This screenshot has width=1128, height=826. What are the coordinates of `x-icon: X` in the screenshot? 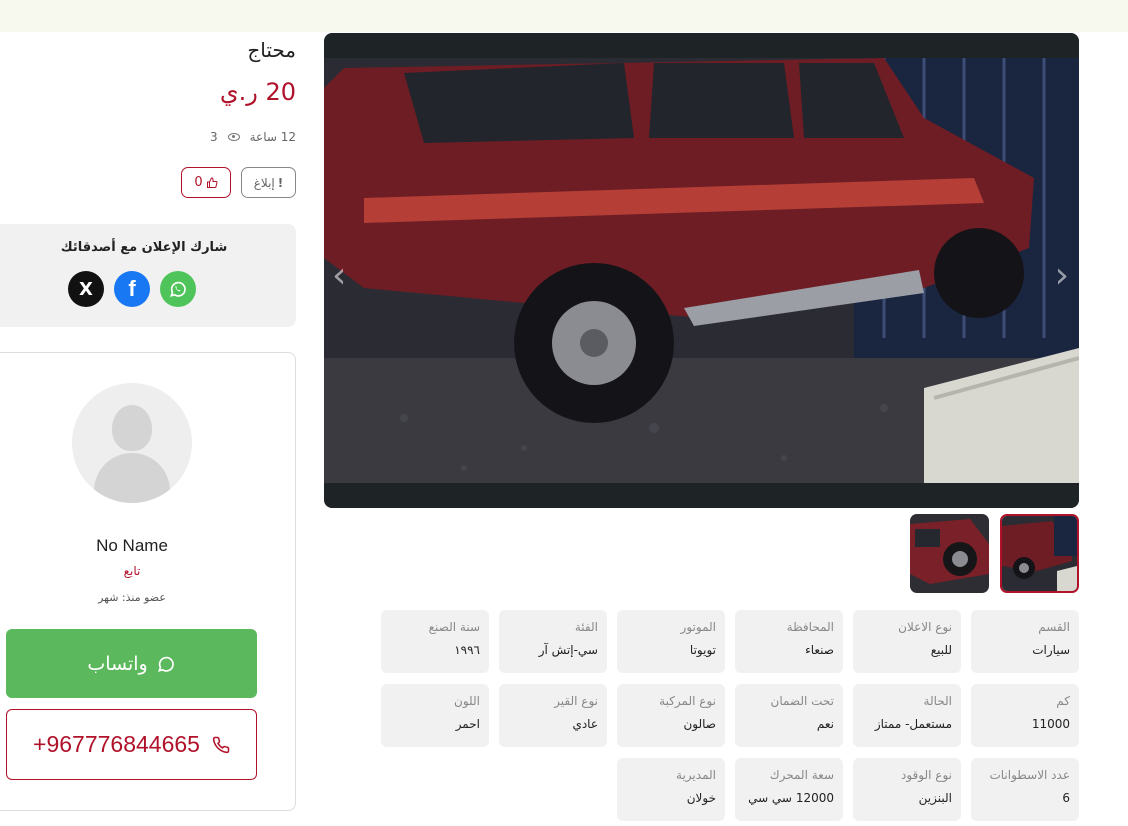 It's located at (86, 289).